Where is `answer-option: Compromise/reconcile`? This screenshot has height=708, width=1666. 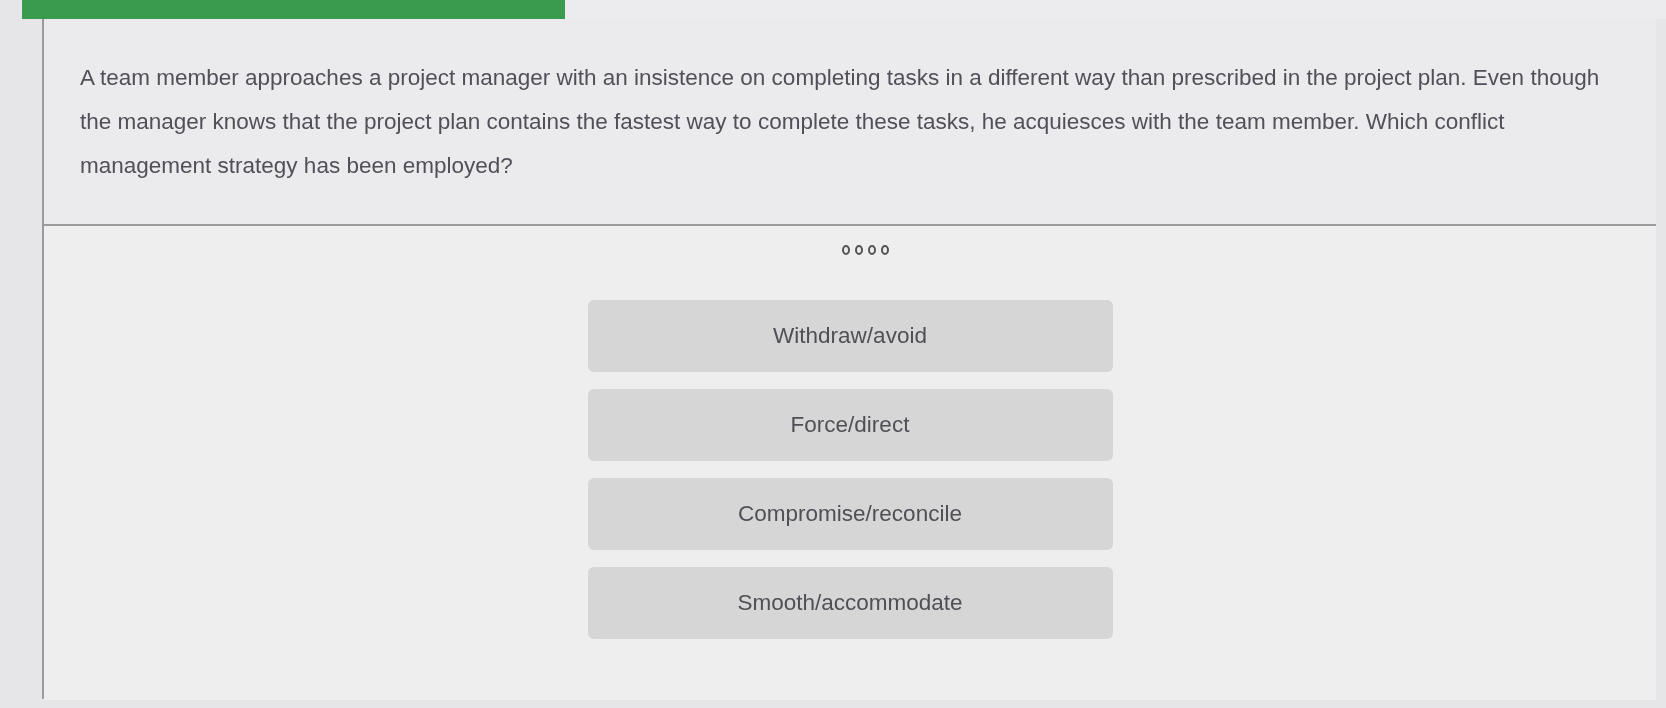
answer-option: Compromise/reconcile is located at coordinates (850, 514).